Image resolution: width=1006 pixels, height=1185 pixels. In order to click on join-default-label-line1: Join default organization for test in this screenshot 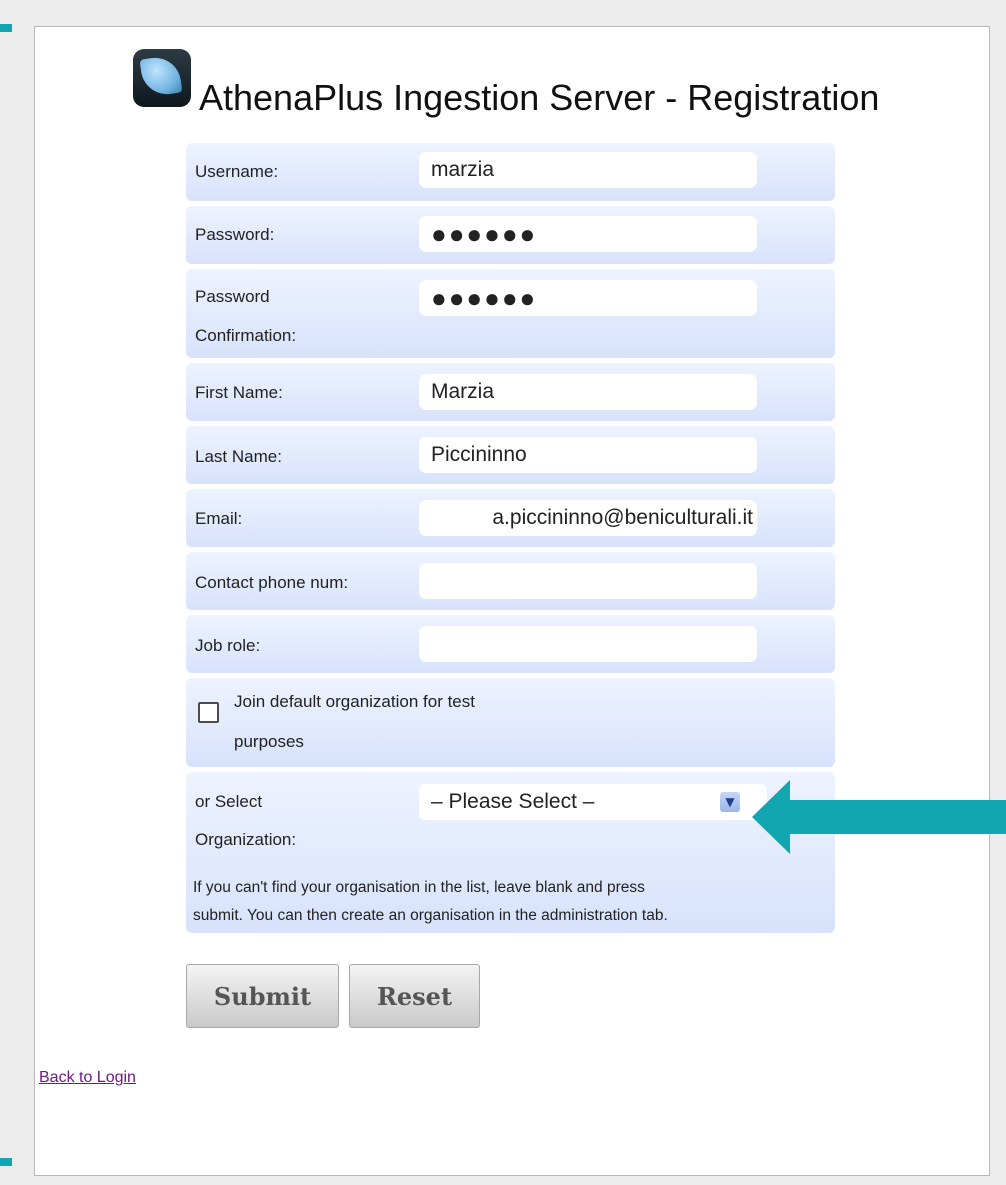, I will do `click(354, 701)`.